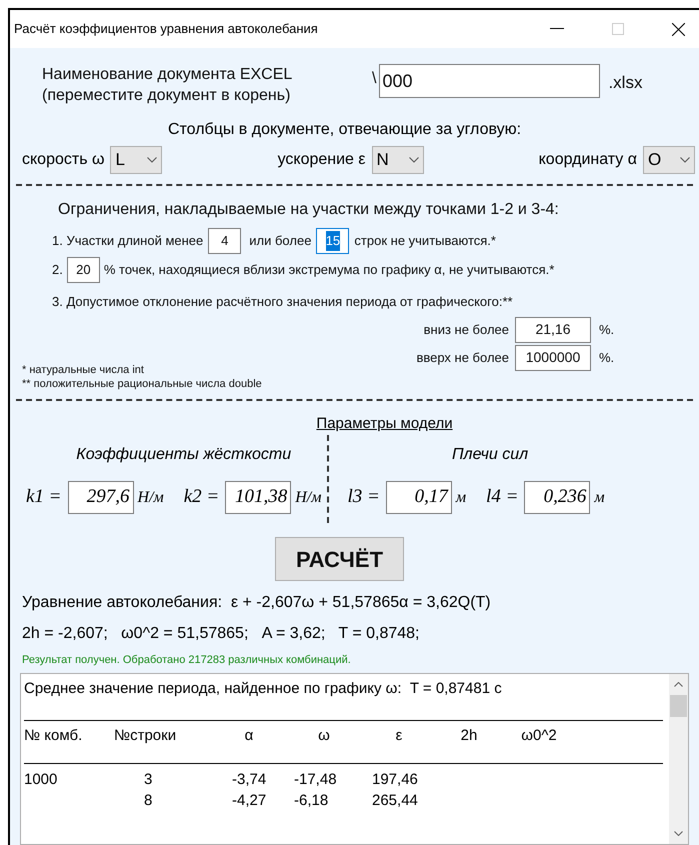 Image resolution: width=699 pixels, height=845 pixels. What do you see at coordinates (166, 29) in the screenshot?
I see `window-title: Расчёт коэффициентов уравнения автоколебания` at bounding box center [166, 29].